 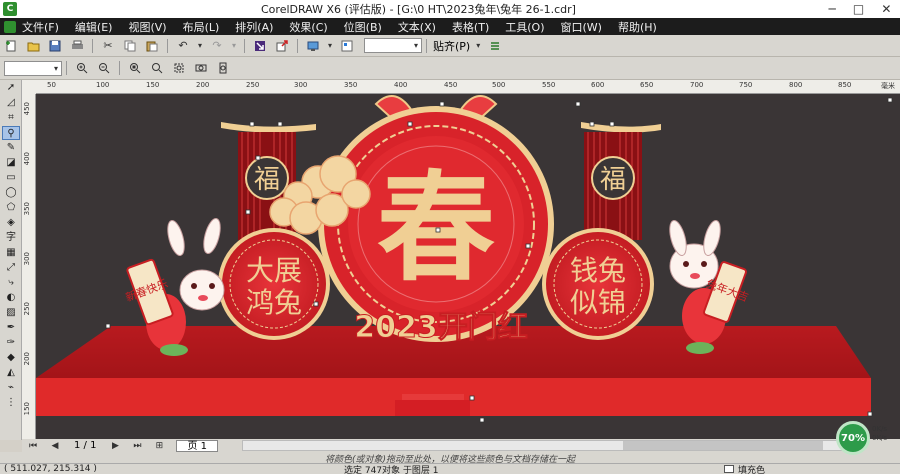 I want to click on basic-shapes-tool-icon: ◈, so click(x=11, y=223).